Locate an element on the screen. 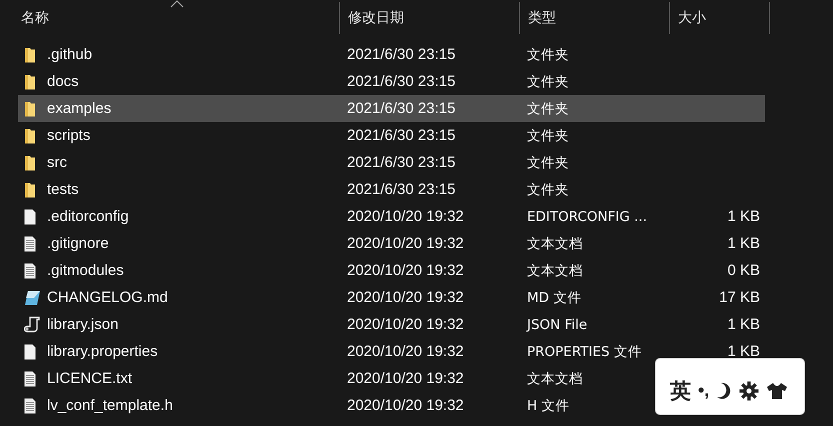  moon-icon is located at coordinates (724, 391).